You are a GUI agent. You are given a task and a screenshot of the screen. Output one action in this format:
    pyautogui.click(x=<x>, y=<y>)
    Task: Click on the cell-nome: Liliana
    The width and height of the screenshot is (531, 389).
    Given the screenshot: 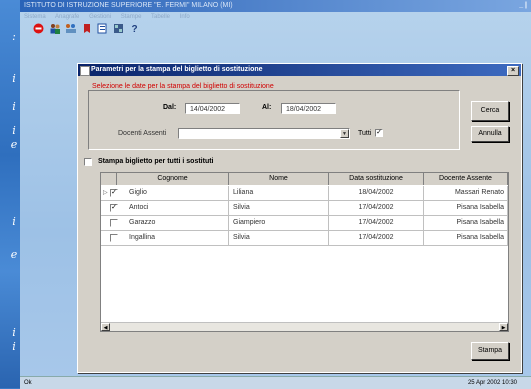 What is the action you would take?
    pyautogui.click(x=279, y=193)
    